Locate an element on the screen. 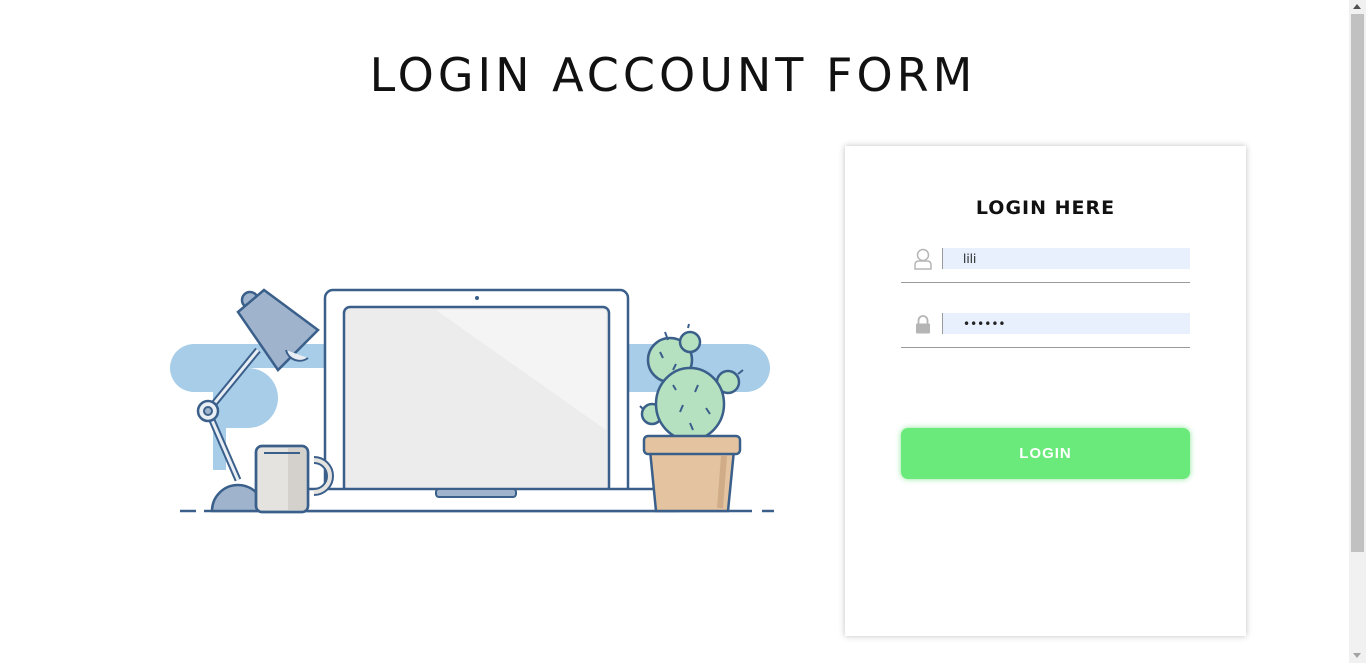 The width and height of the screenshot is (1366, 663). password-input is located at coordinates (1066, 323).